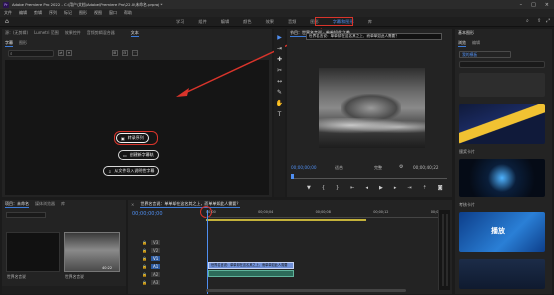 The image size is (554, 295). Describe the element at coordinates (26, 215) in the screenshot. I see `project-search-input` at that location.